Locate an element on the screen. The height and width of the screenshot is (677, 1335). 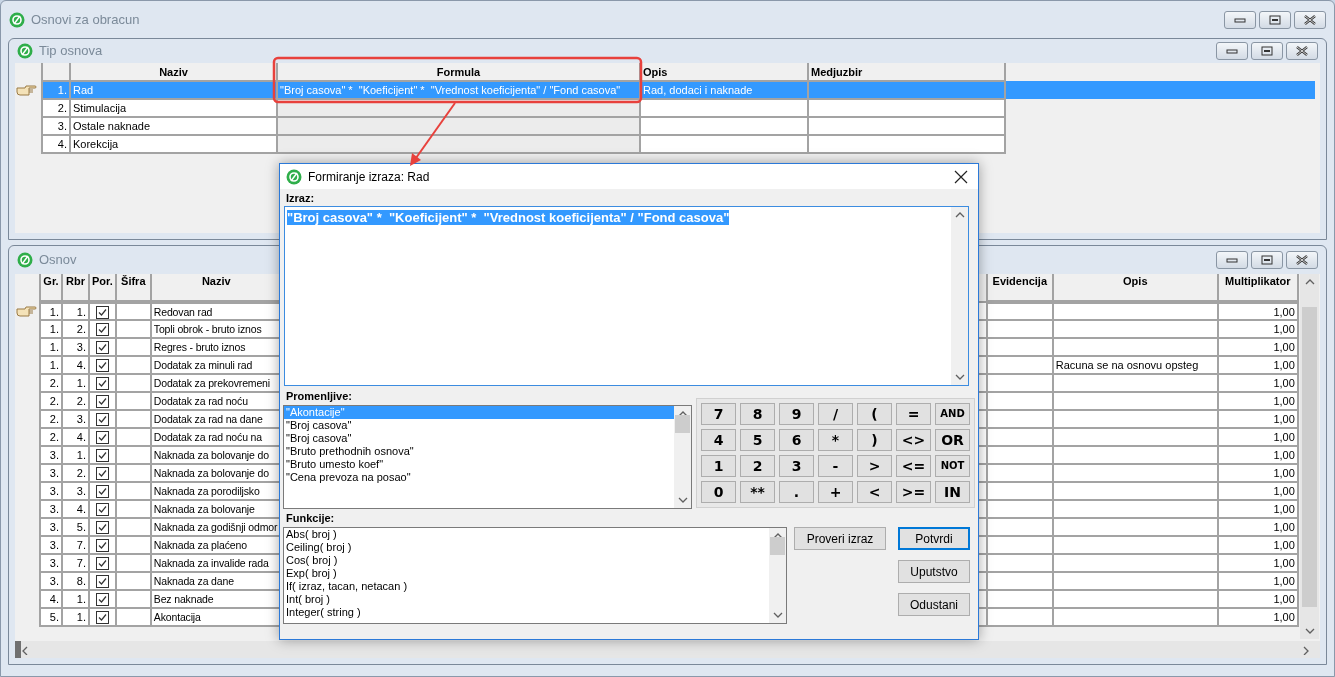
function-list: Abs( broj ) Ceiling( broj ) Cos( broj ) Exp( broj ) If( izraz, tacan, netacan ) Int( broj ) Integer( string ) is located at coordinates (535, 575).